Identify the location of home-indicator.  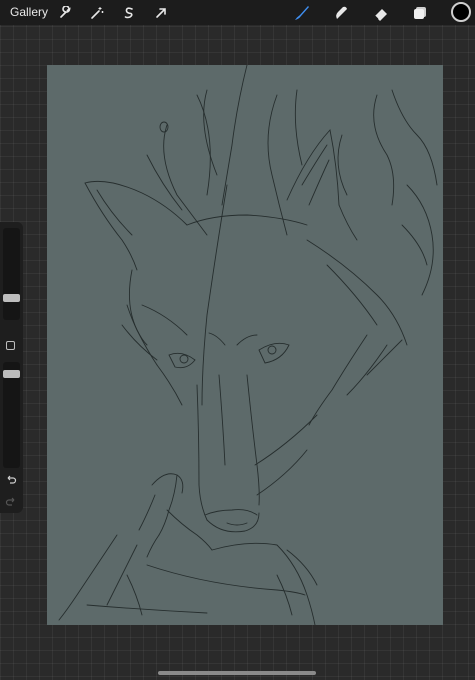
(237, 673).